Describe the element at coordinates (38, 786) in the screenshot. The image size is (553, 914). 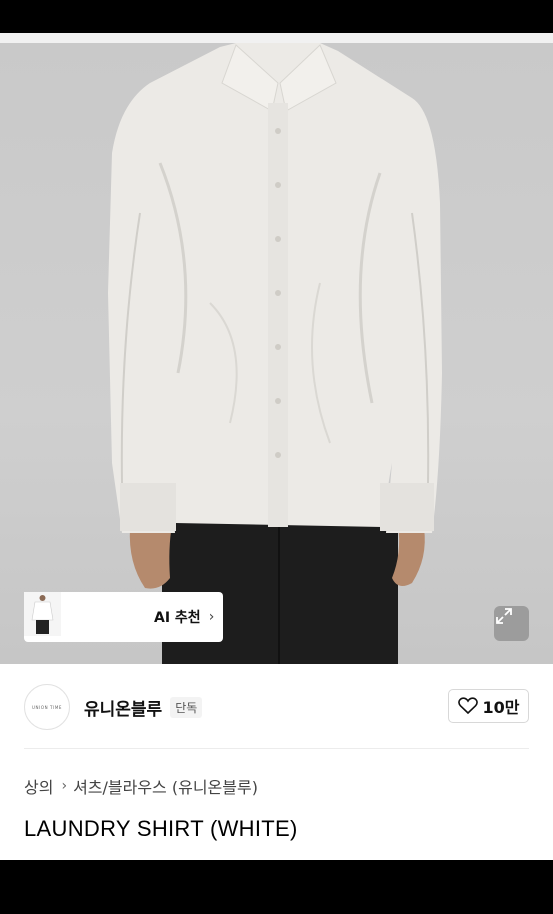
I see `breadcrumb-item-level1: 상의` at that location.